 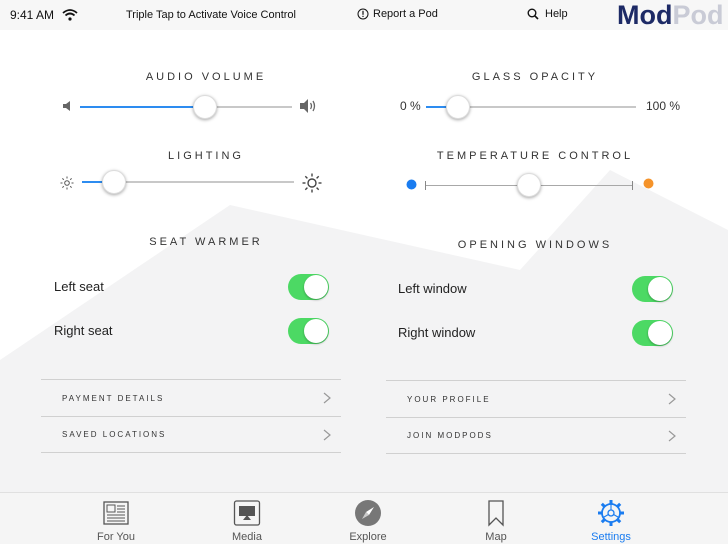 I want to click on glass-opacity-slider, so click(x=531, y=107).